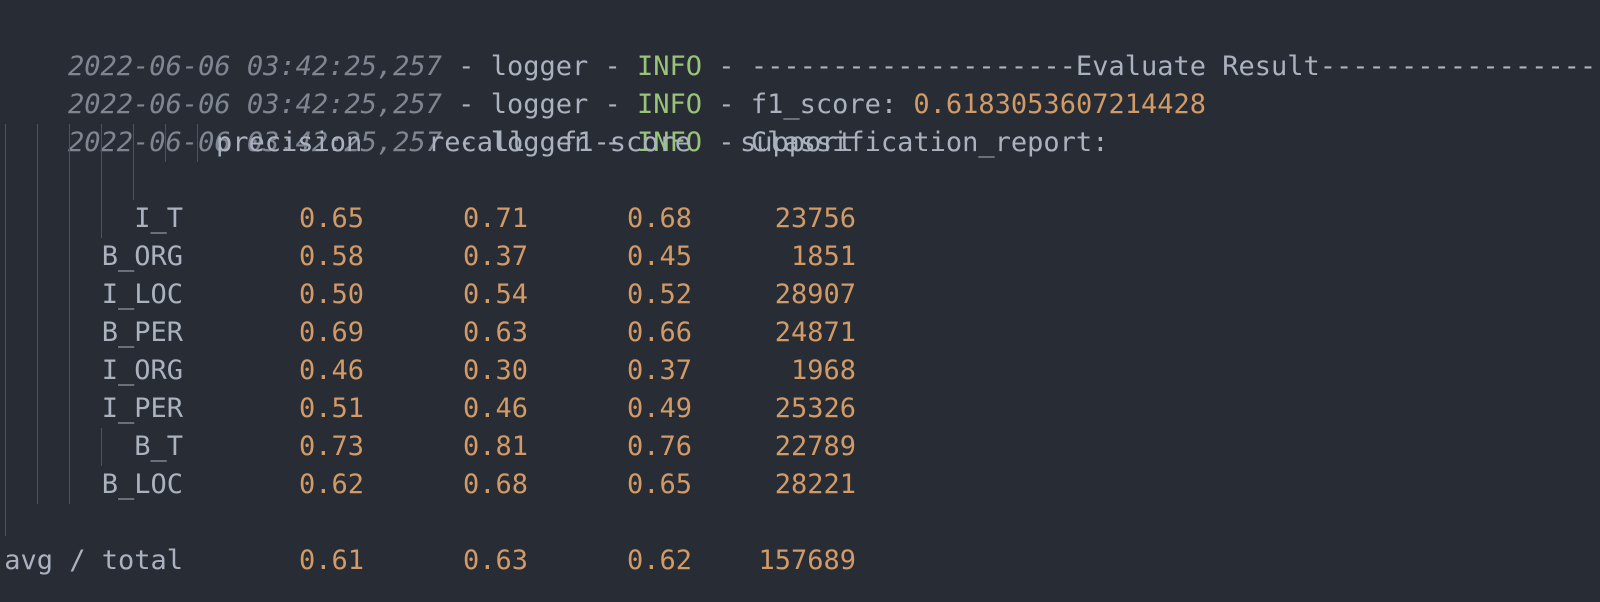 This screenshot has height=602, width=1600. I want to click on row-precision: 0.51, so click(331, 408).